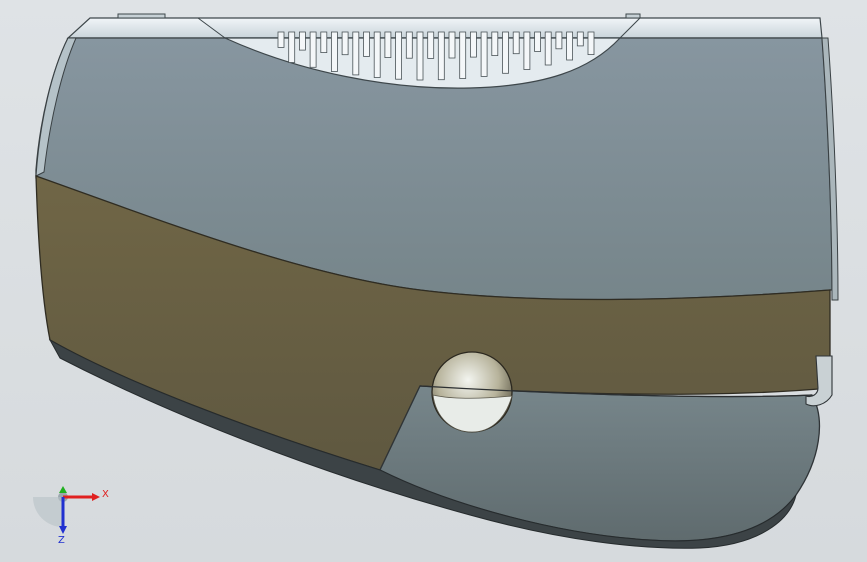 The height and width of the screenshot is (562, 867). Describe the element at coordinates (105, 494) in the screenshot. I see `x-axis-label: X` at that location.